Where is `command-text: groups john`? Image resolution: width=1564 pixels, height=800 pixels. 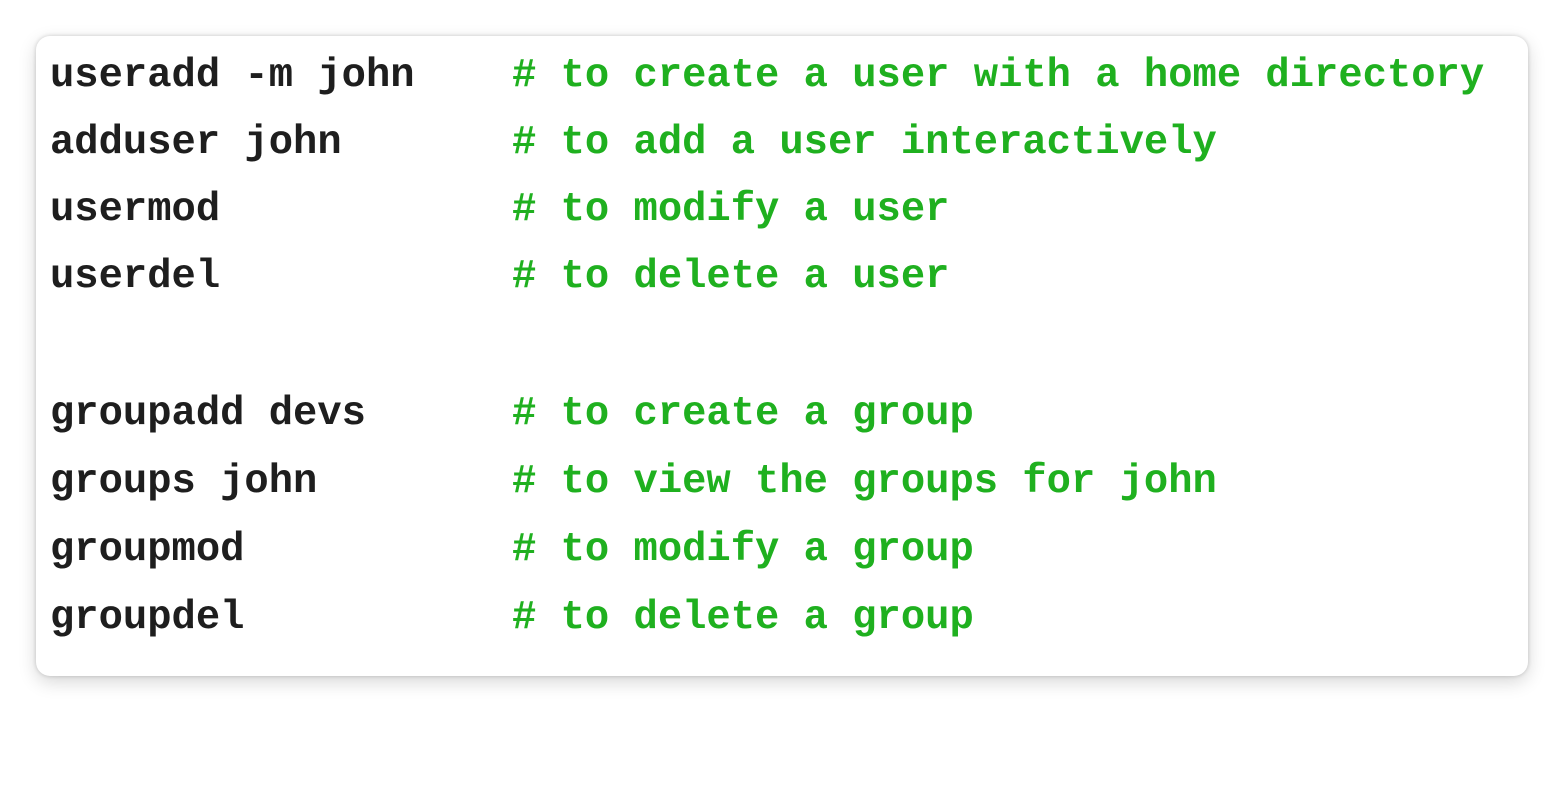
command-text: groups john is located at coordinates (184, 482).